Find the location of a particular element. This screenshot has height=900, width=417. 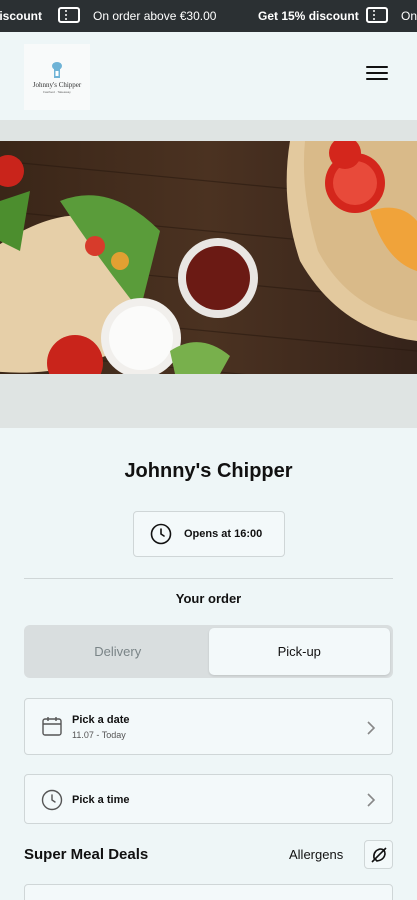

header: Johnny's Chipper Fastfood · Takeaway is located at coordinates (208, 76).